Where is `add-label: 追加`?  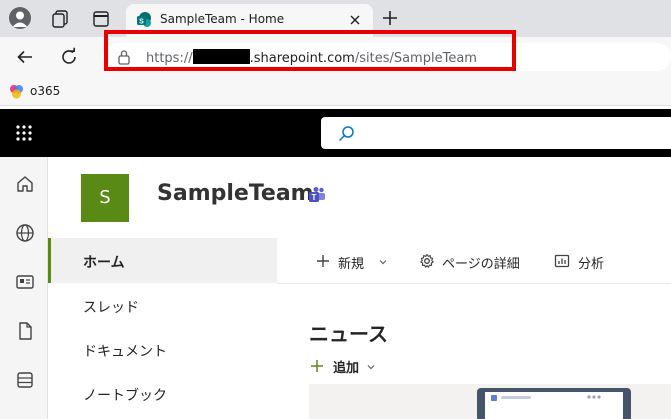
add-label: 追加 is located at coordinates (346, 368).